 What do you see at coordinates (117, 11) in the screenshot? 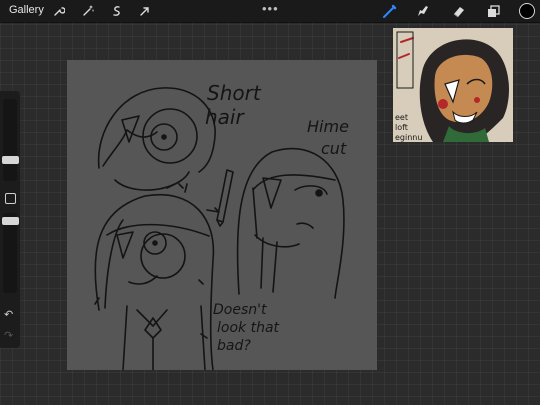
I see `selection-icon` at bounding box center [117, 11].